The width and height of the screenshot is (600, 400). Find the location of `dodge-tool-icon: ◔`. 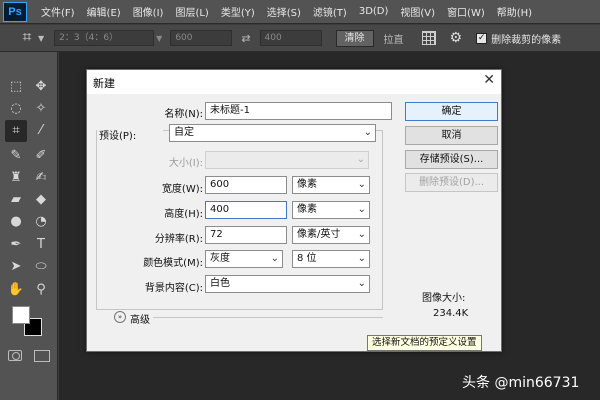

dodge-tool-icon: ◔ is located at coordinates (41, 222).